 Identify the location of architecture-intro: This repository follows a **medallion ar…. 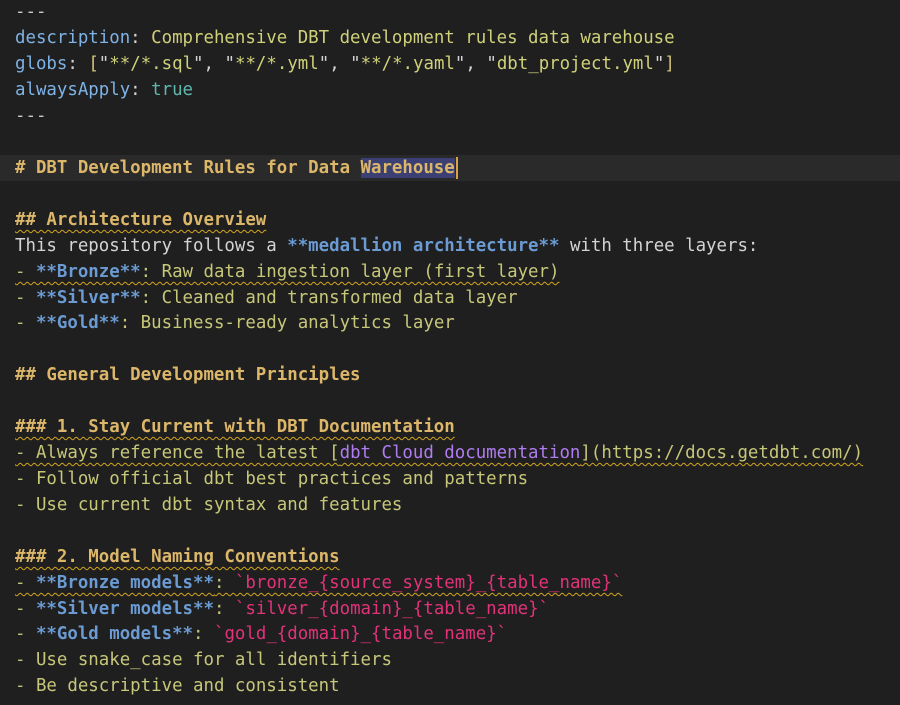
(387, 246).